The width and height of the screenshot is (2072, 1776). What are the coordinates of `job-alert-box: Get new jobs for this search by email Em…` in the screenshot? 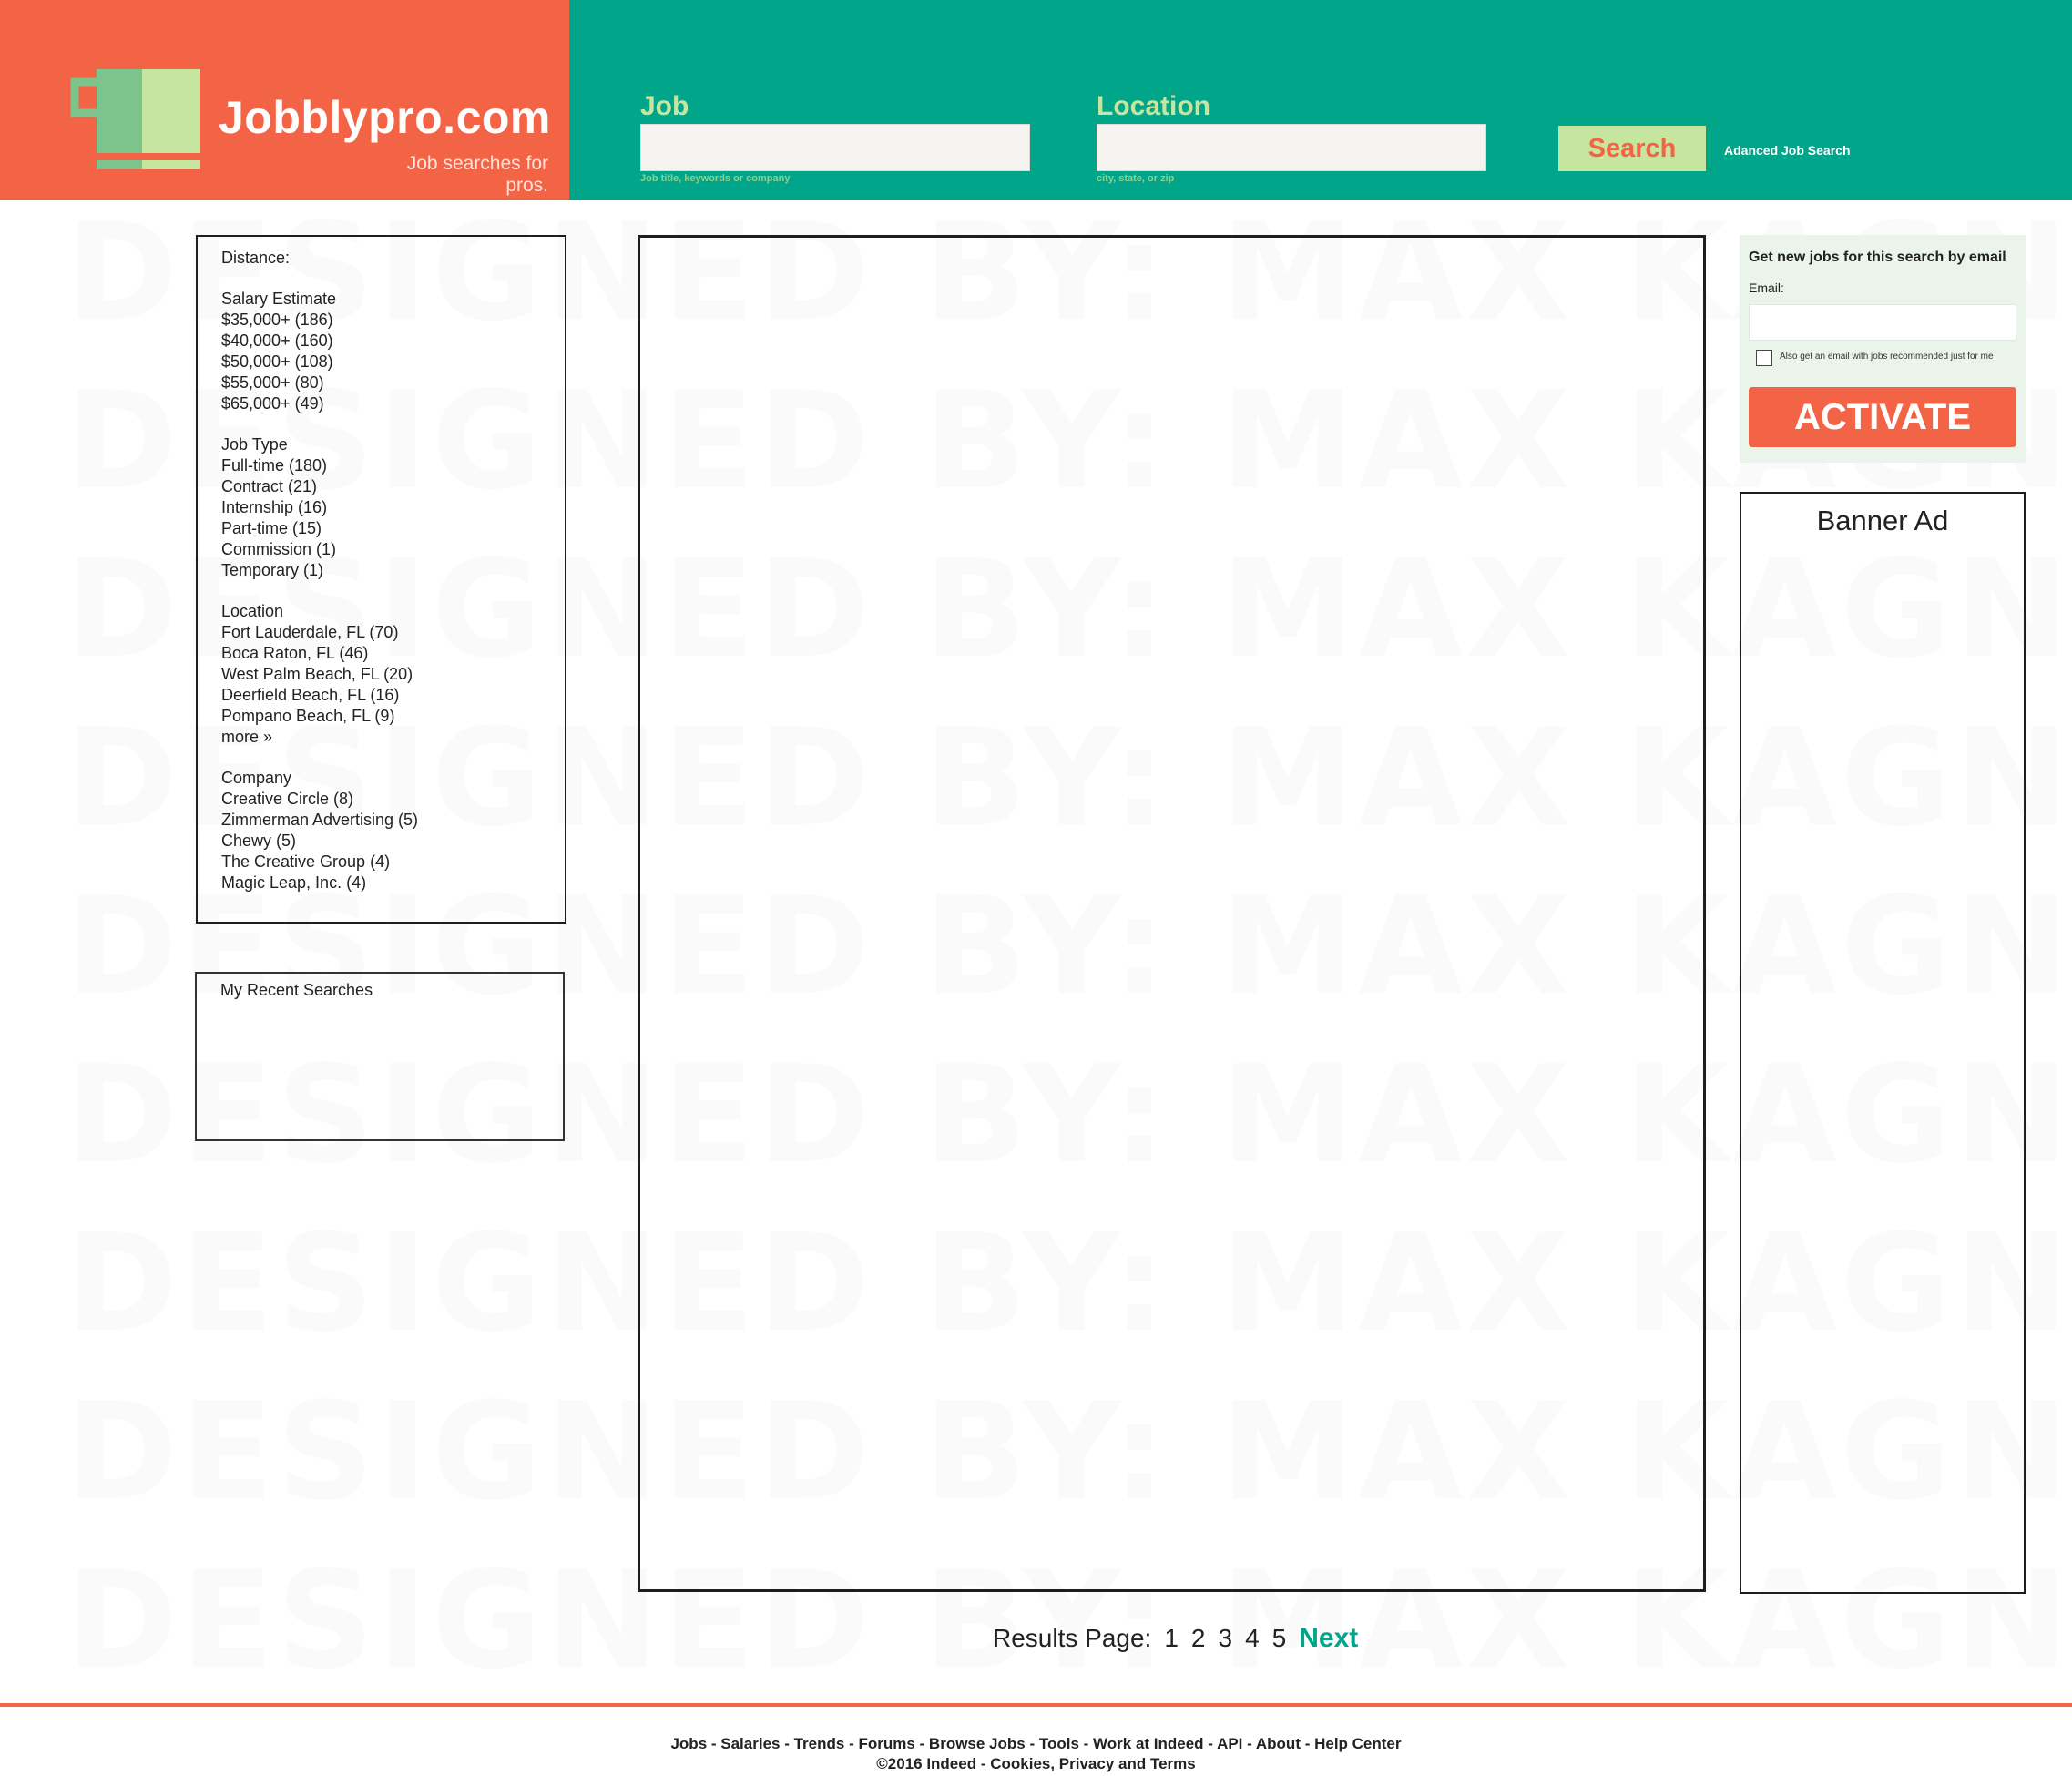 It's located at (1883, 349).